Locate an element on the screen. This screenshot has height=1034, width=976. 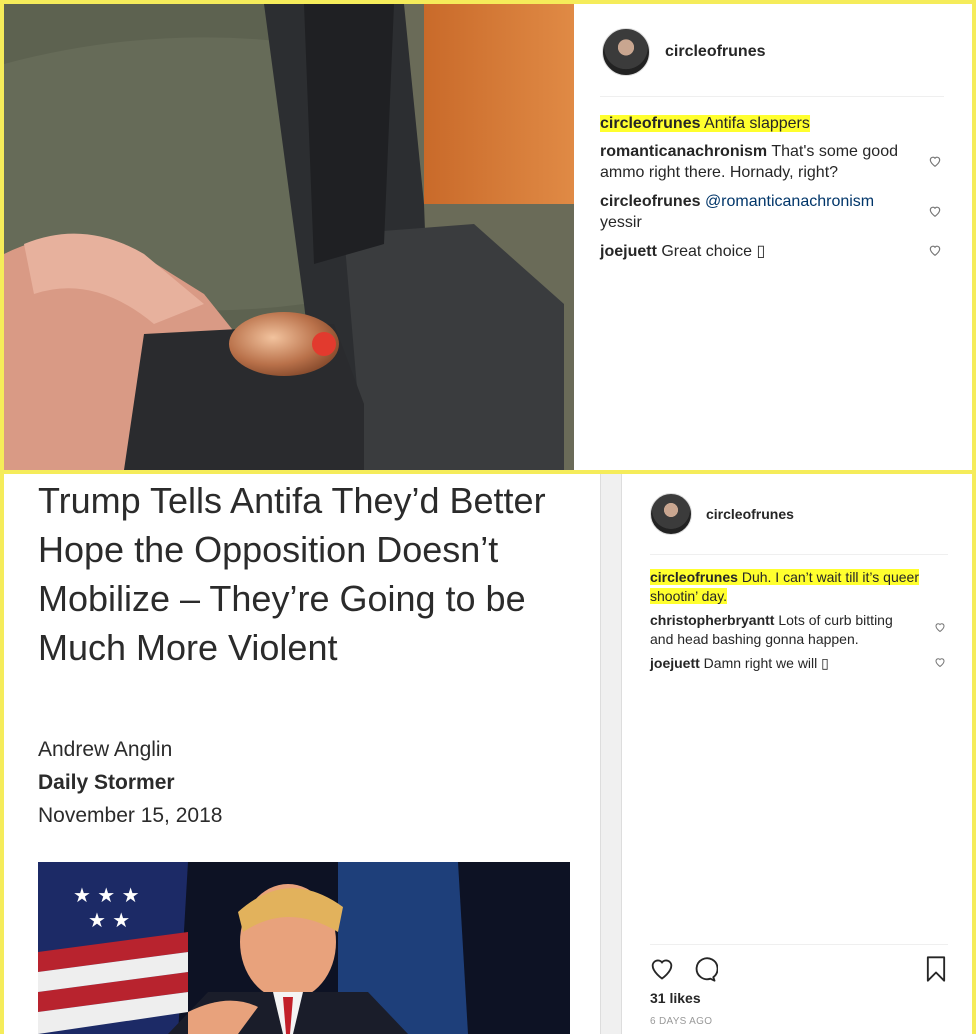
article-photo-illustration: ★ ★ ★ ★ ★ is located at coordinates (304, 948).